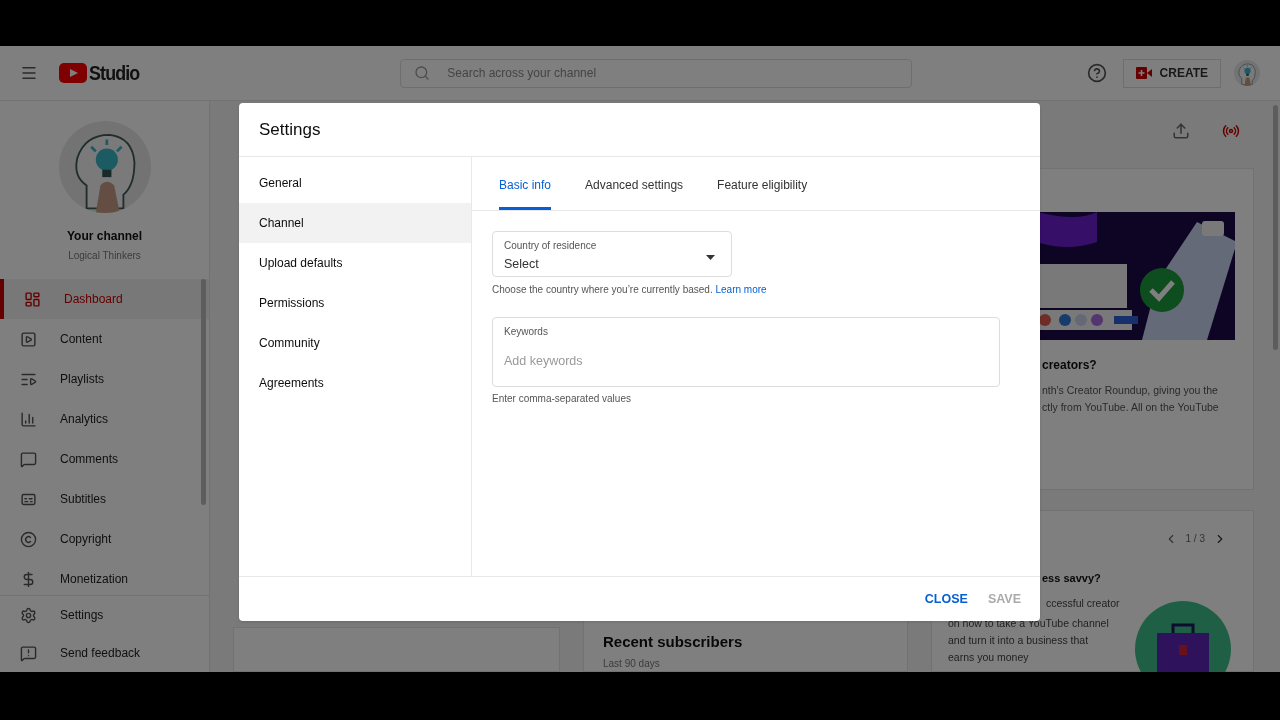 The image size is (1280, 720). I want to click on create-button: CREATE, so click(1171, 73).